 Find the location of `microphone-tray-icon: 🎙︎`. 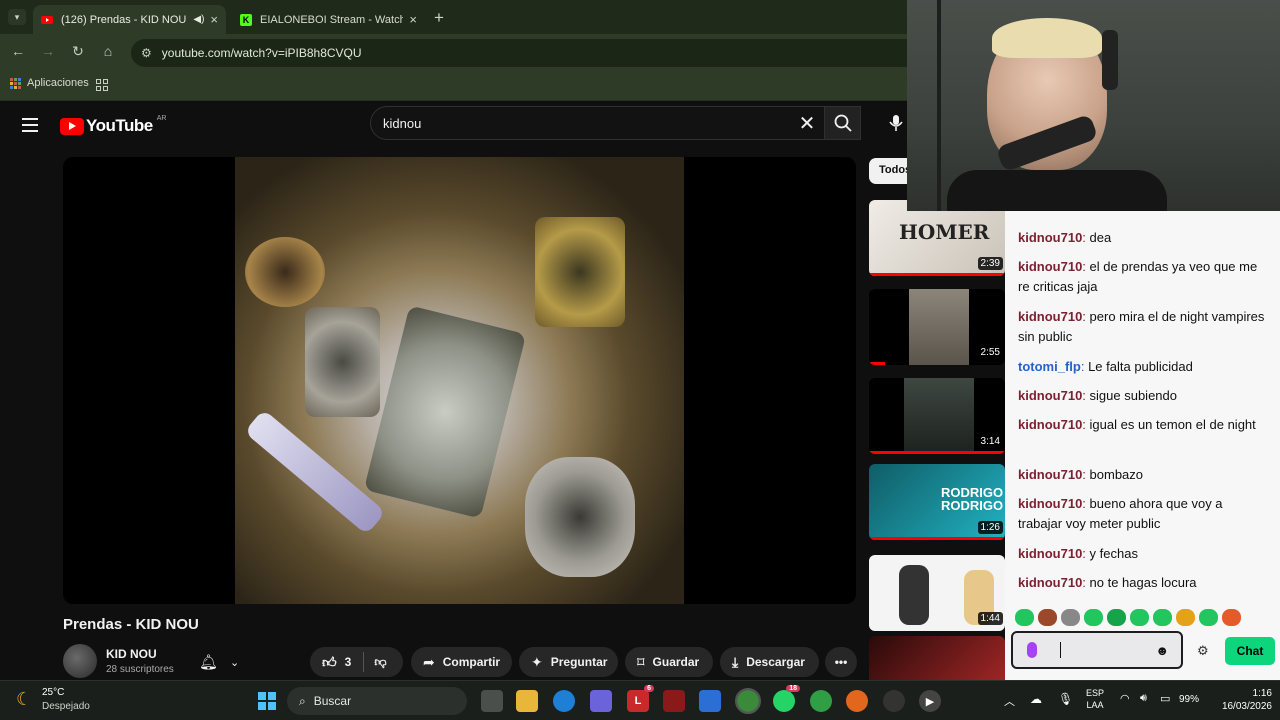

microphone-tray-icon: 🎙︎ is located at coordinates (1065, 699).